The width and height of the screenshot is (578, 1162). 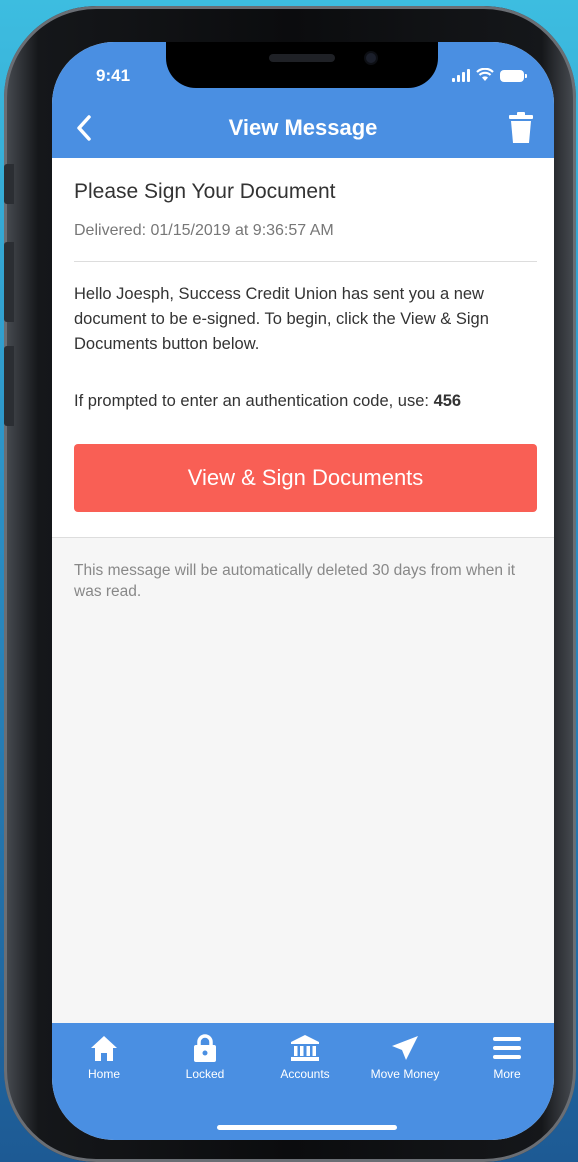 I want to click on divider, so click(x=305, y=261).